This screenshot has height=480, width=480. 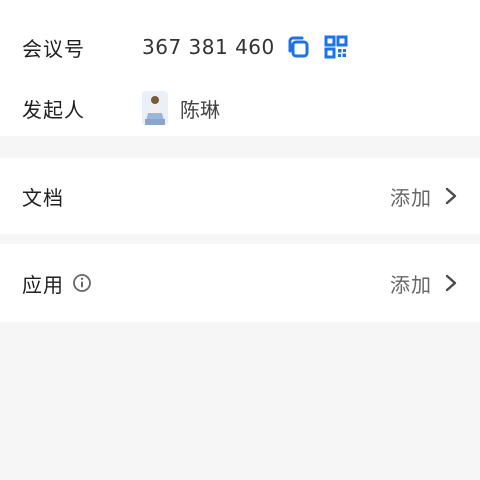 I want to click on apps-label-group: 应用, so click(x=57, y=283).